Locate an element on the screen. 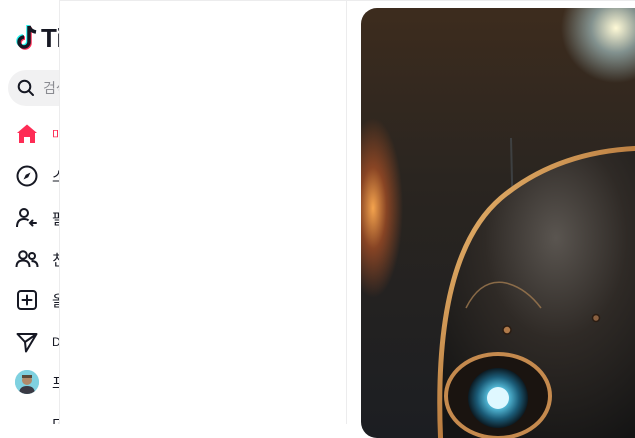 The height and width of the screenshot is (438, 635). search-bar: 검색 is located at coordinates (34, 88).